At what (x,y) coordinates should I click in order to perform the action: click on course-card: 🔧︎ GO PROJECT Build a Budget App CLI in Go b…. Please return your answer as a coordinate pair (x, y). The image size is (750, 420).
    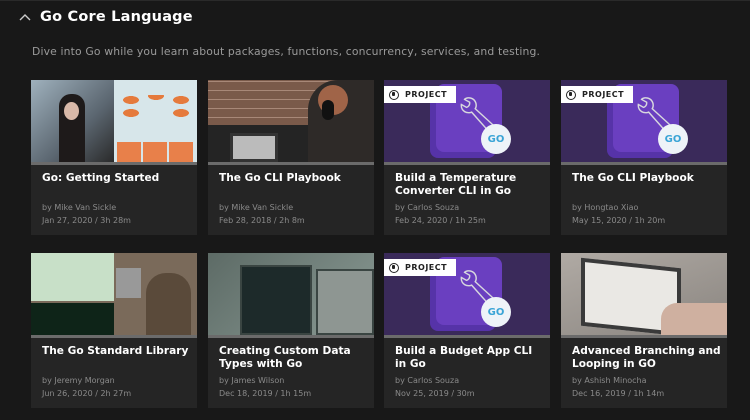
    Looking at the image, I should click on (467, 330).